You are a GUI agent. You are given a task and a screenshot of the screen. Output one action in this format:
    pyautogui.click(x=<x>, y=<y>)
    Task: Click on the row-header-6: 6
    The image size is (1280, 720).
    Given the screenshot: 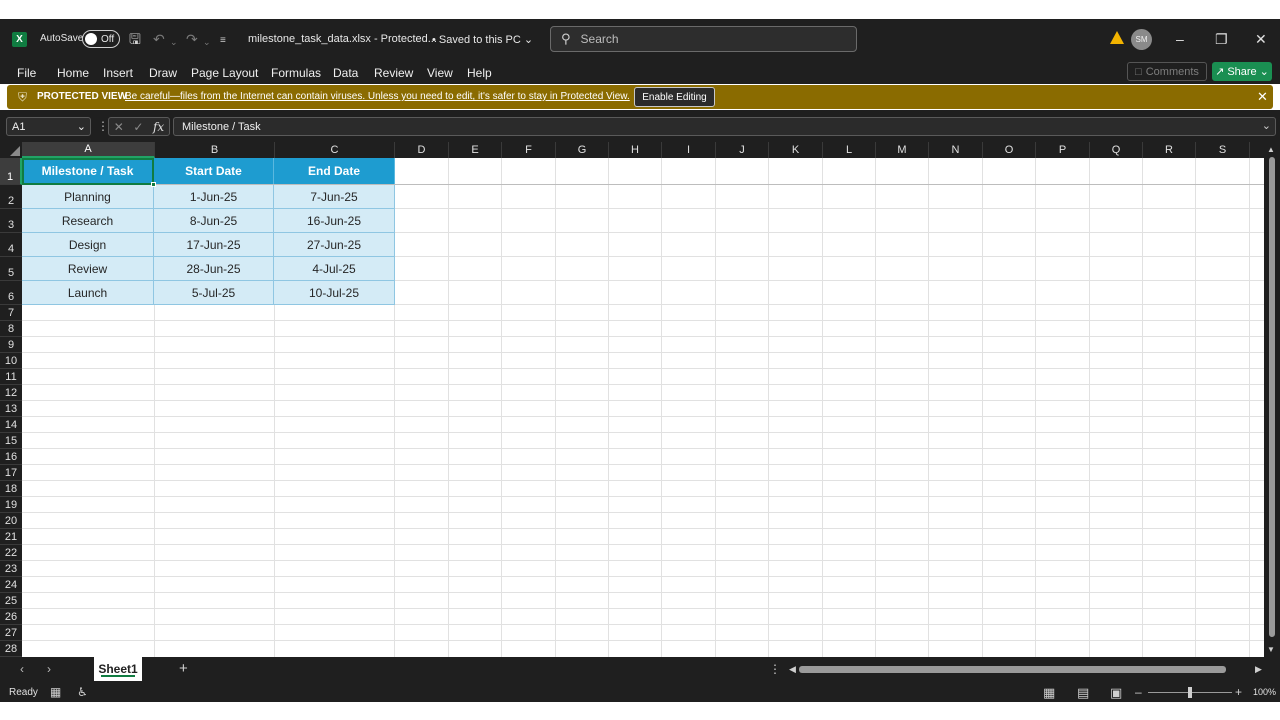 What is the action you would take?
    pyautogui.click(x=11, y=293)
    